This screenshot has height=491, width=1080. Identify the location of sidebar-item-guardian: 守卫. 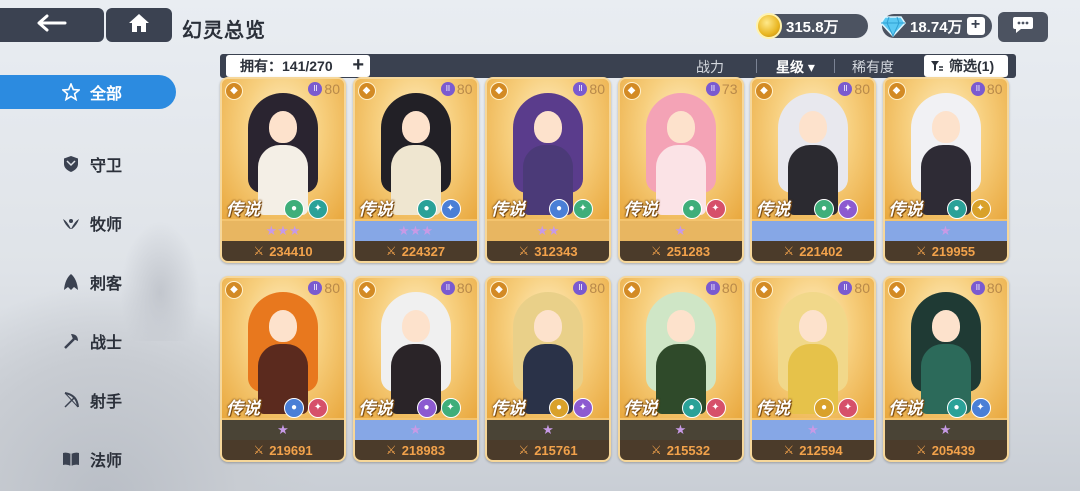
(90, 163).